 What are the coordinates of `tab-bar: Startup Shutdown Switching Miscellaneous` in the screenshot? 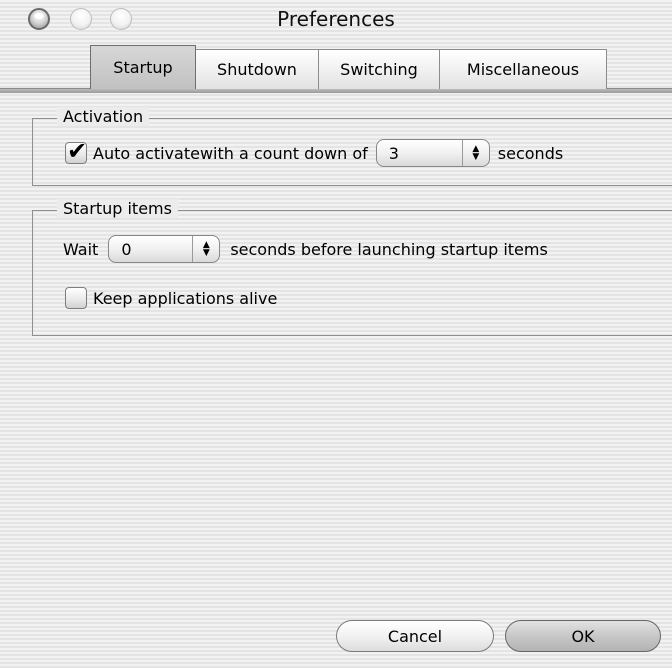 It's located at (348, 67).